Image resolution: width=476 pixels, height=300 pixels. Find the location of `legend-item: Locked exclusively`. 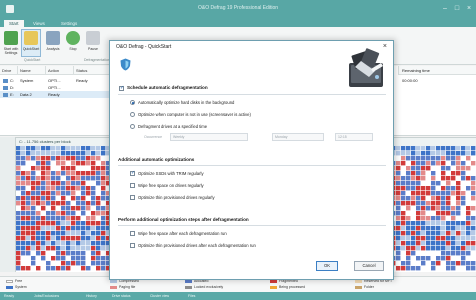

legend-item: Locked exclusively is located at coordinates (204, 287).